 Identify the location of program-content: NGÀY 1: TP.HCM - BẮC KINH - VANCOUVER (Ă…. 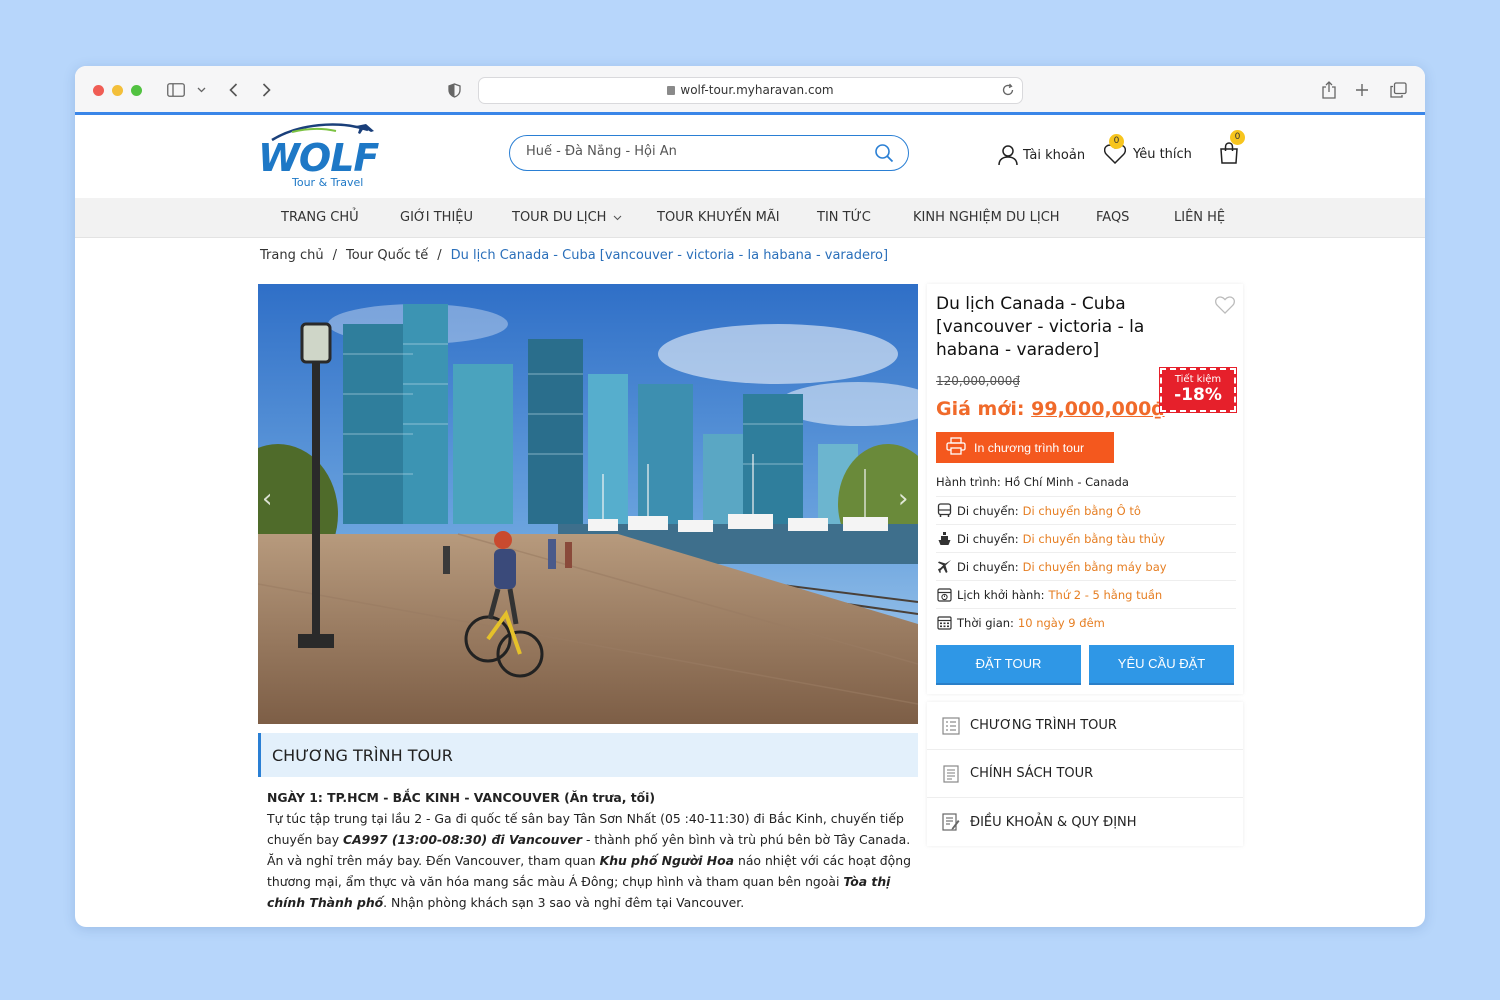
(589, 850).